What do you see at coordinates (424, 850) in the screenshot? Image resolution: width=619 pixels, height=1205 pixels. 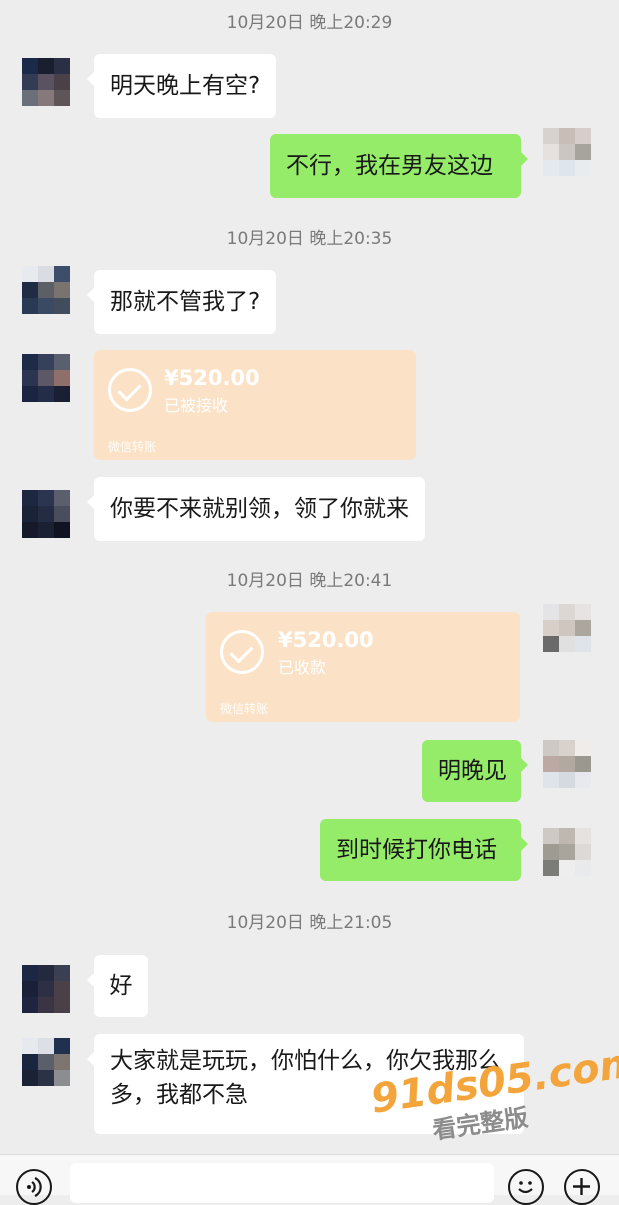 I see `message-bubble: 到时候打你电话` at bounding box center [424, 850].